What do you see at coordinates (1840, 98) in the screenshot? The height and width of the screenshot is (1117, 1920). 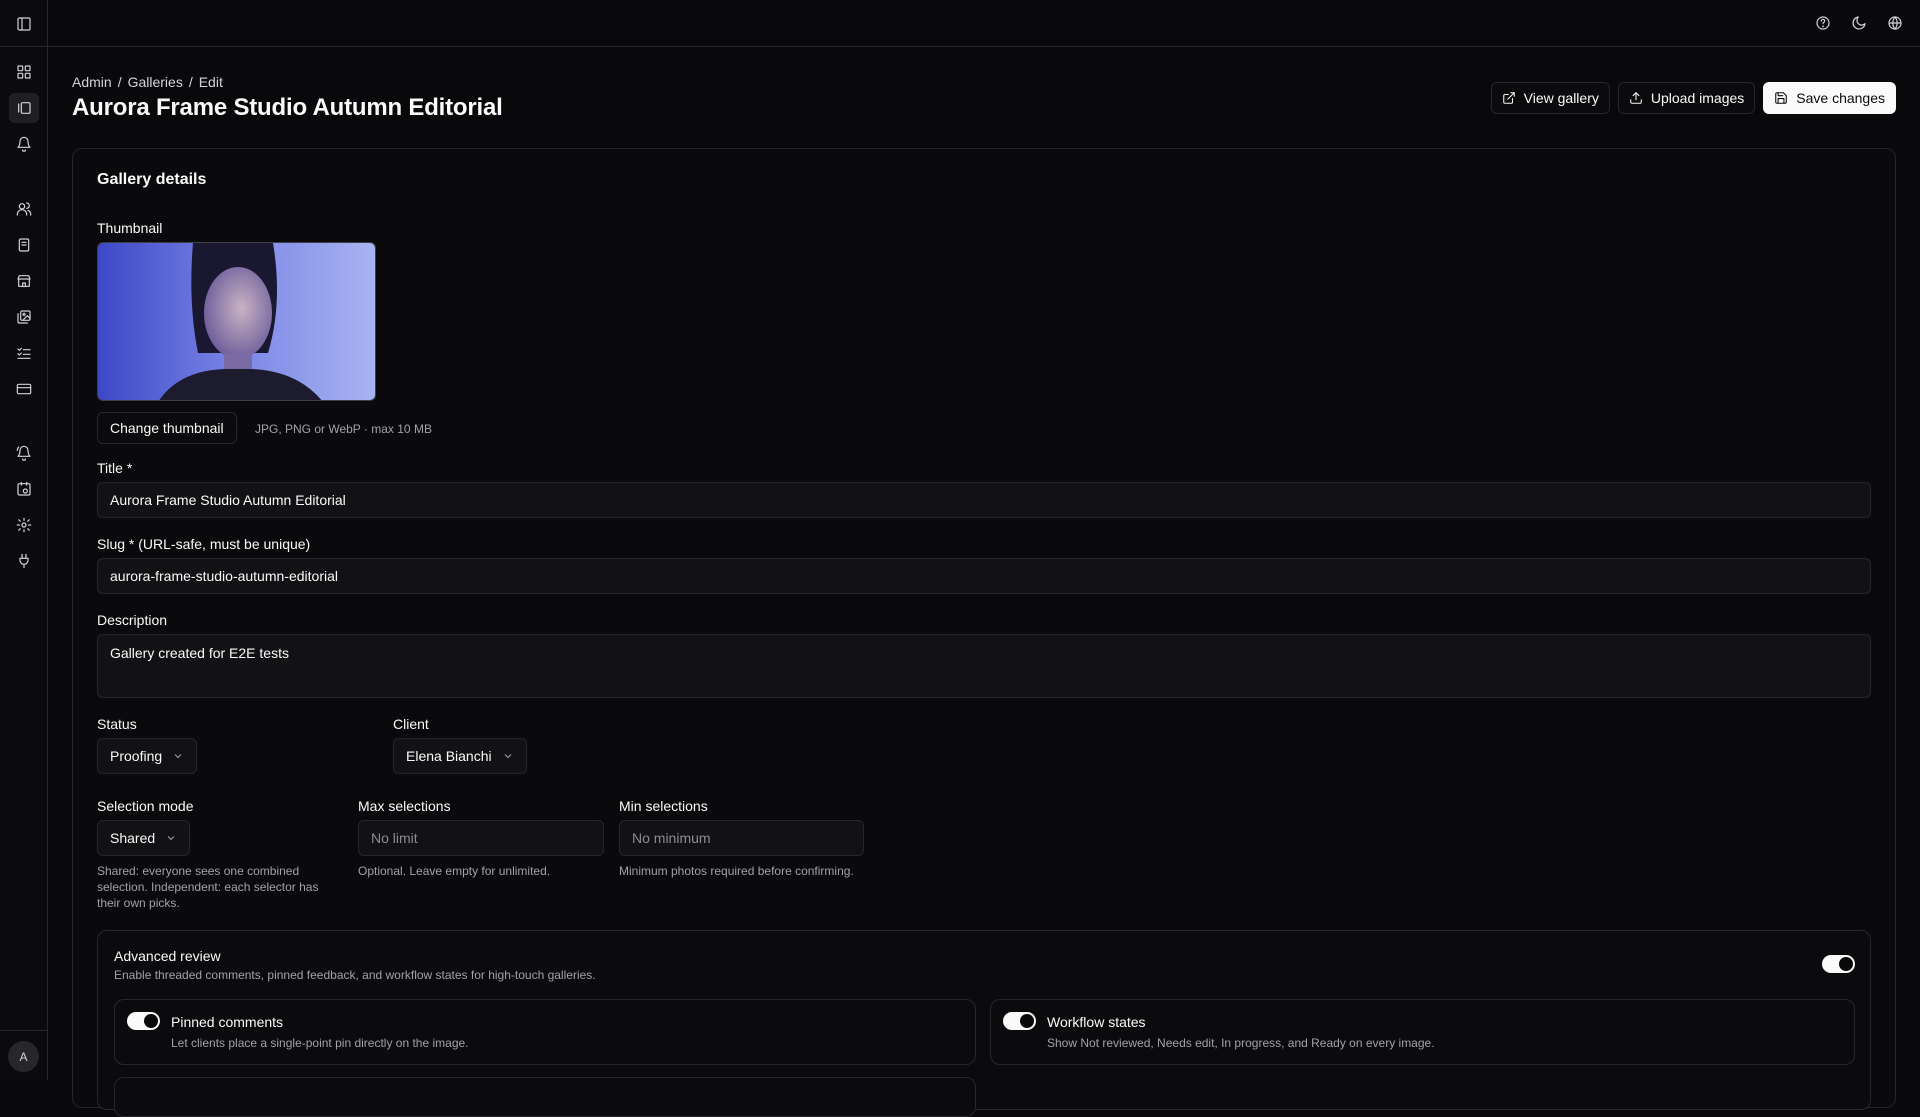 I see `save-changes-label: Save changes` at bounding box center [1840, 98].